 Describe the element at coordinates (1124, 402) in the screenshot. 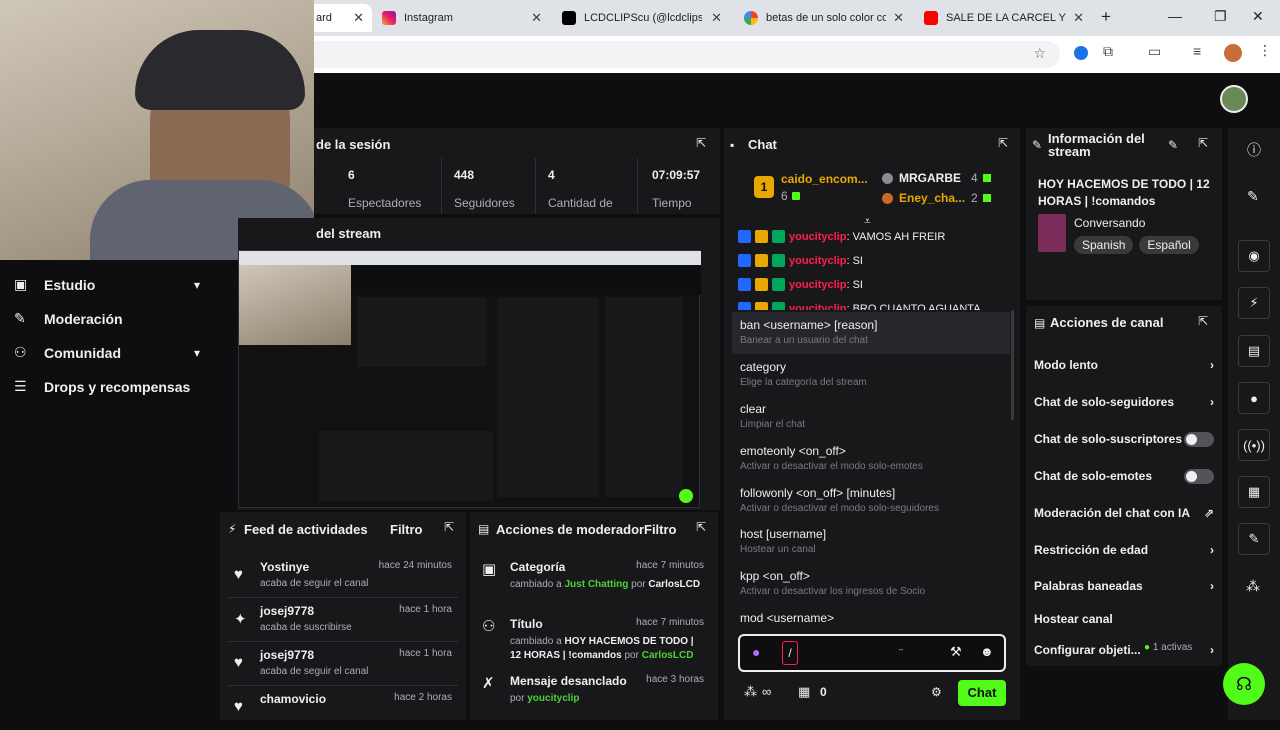

I see `action-followers-only: Chat de solo-seguidores ›` at that location.